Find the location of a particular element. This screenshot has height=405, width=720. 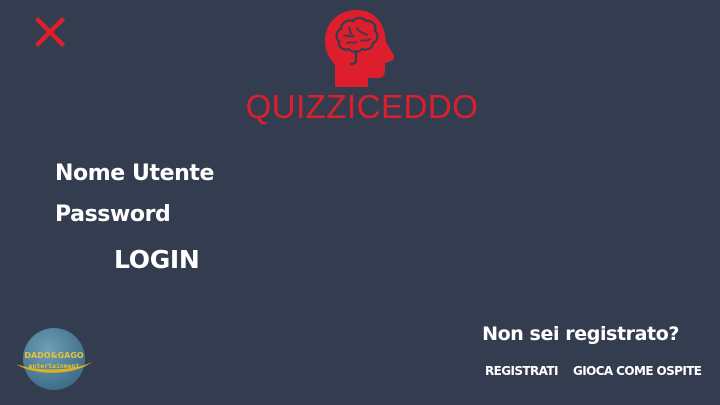

company-logo: DADO&GAGO entertainment is located at coordinates (54, 359).